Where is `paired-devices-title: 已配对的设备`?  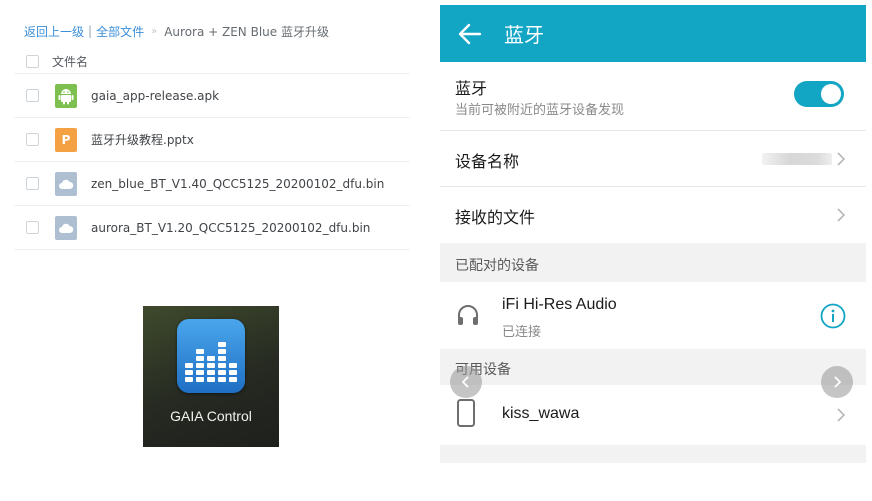 paired-devices-title: 已配对的设备 is located at coordinates (497, 266).